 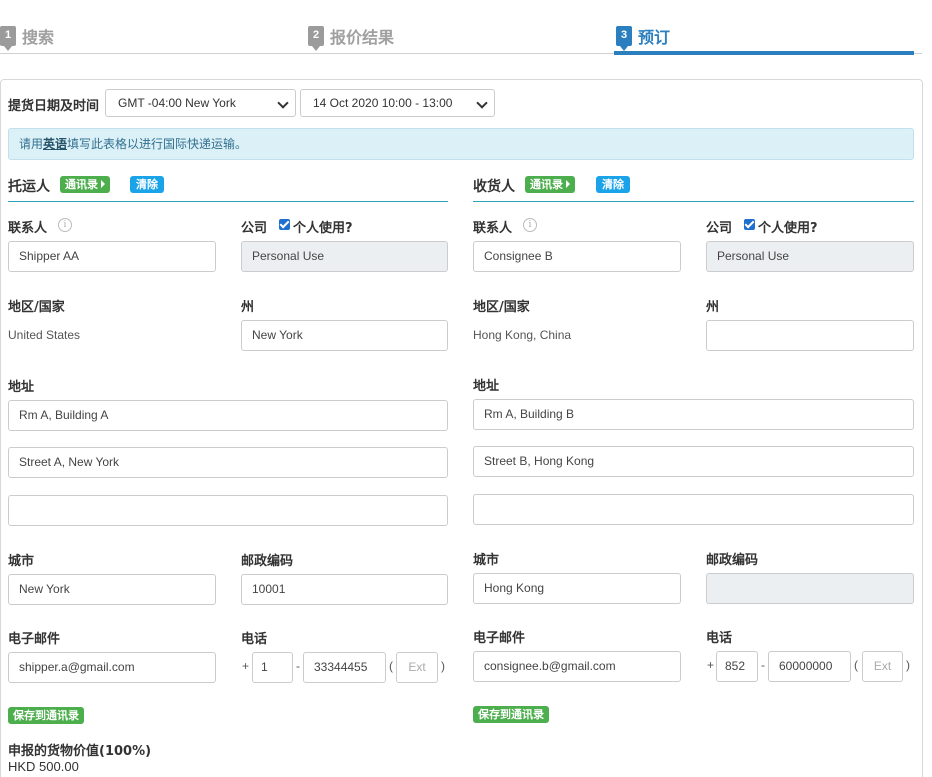 I want to click on notice-text-before: 请用, so click(x=31, y=144).